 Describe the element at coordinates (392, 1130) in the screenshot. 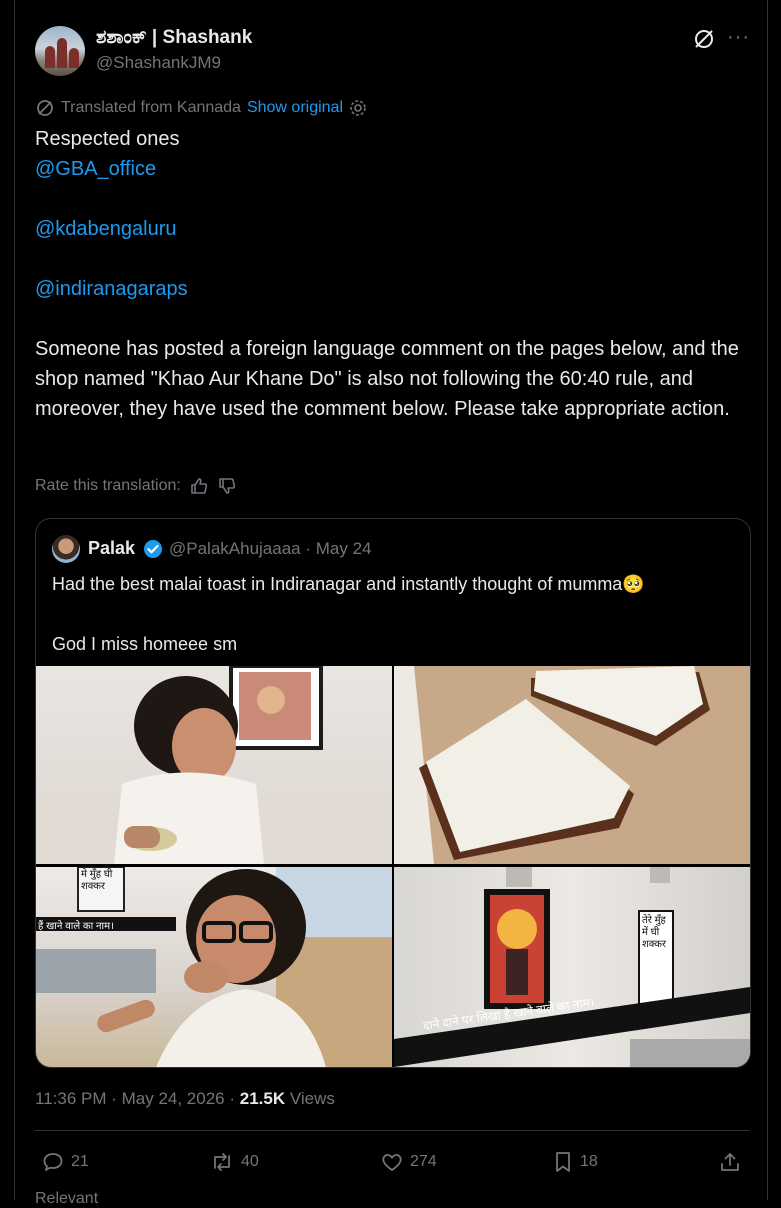

I see `divider` at that location.